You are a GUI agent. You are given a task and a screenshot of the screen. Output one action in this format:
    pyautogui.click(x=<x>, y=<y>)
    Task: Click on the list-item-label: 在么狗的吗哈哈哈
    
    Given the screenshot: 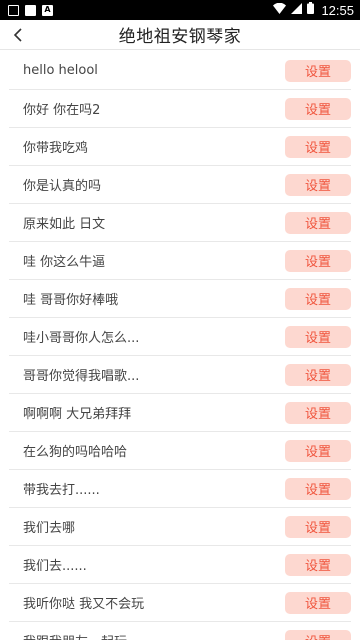 What is the action you would take?
    pyautogui.click(x=75, y=452)
    